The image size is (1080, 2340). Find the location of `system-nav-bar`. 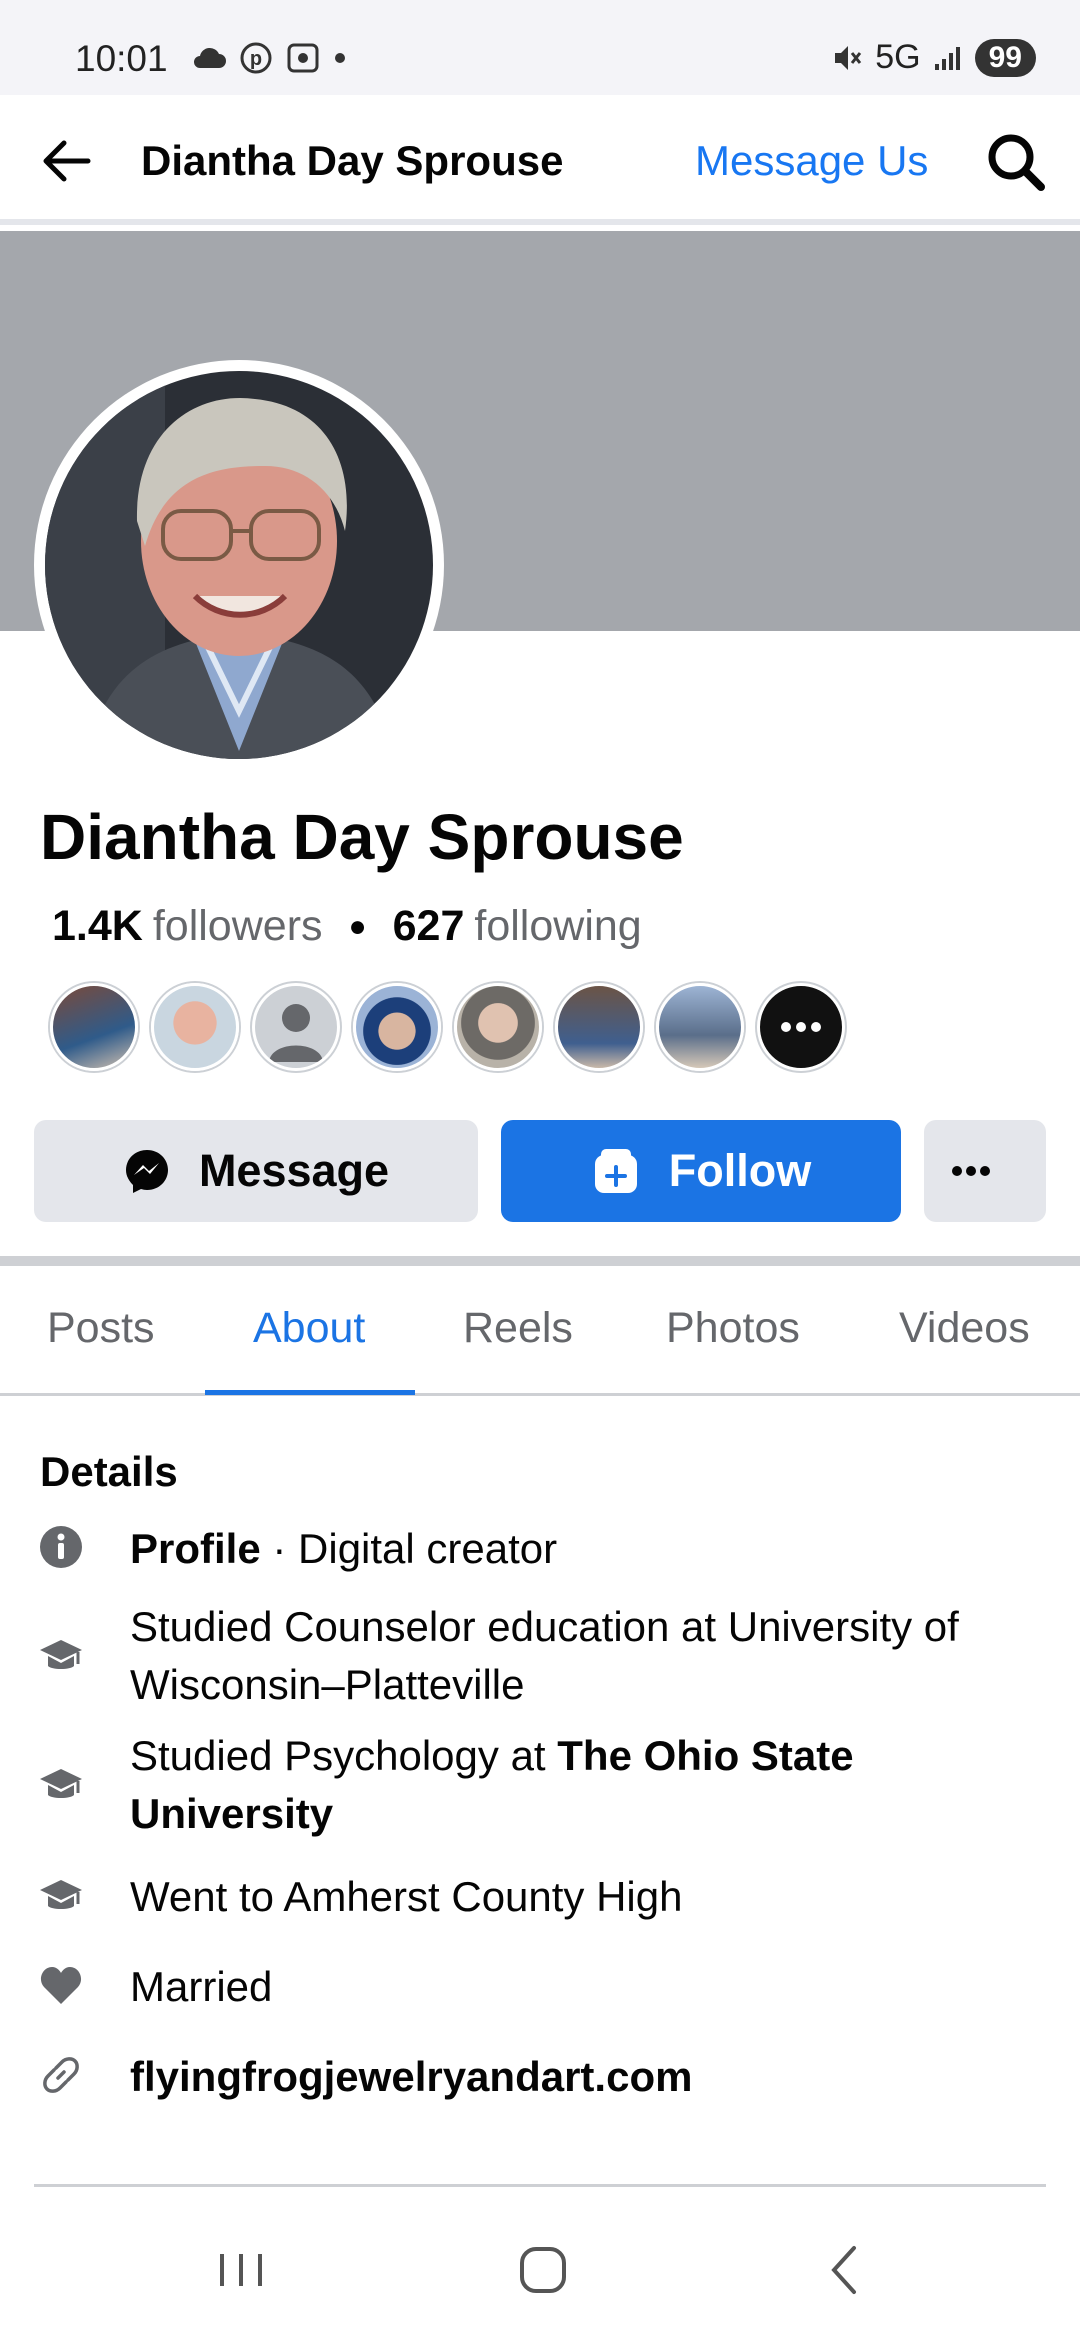

system-nav-bar is located at coordinates (540, 2265).